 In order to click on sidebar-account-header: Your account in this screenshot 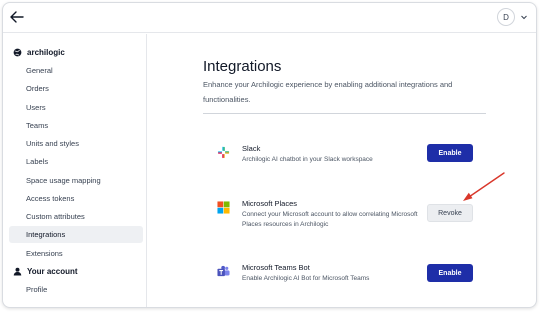, I will do `click(45, 271)`.